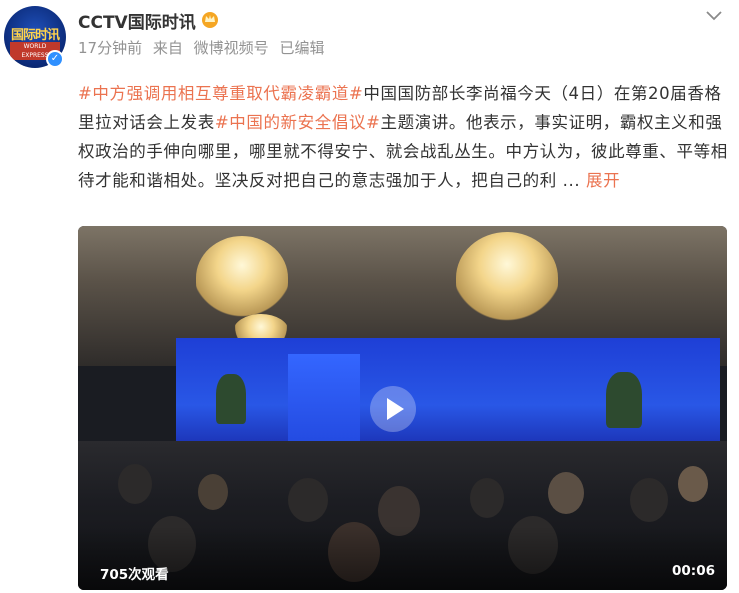 Image resolution: width=739 pixels, height=593 pixels. Describe the element at coordinates (603, 180) in the screenshot. I see `expand-link: 展开` at that location.